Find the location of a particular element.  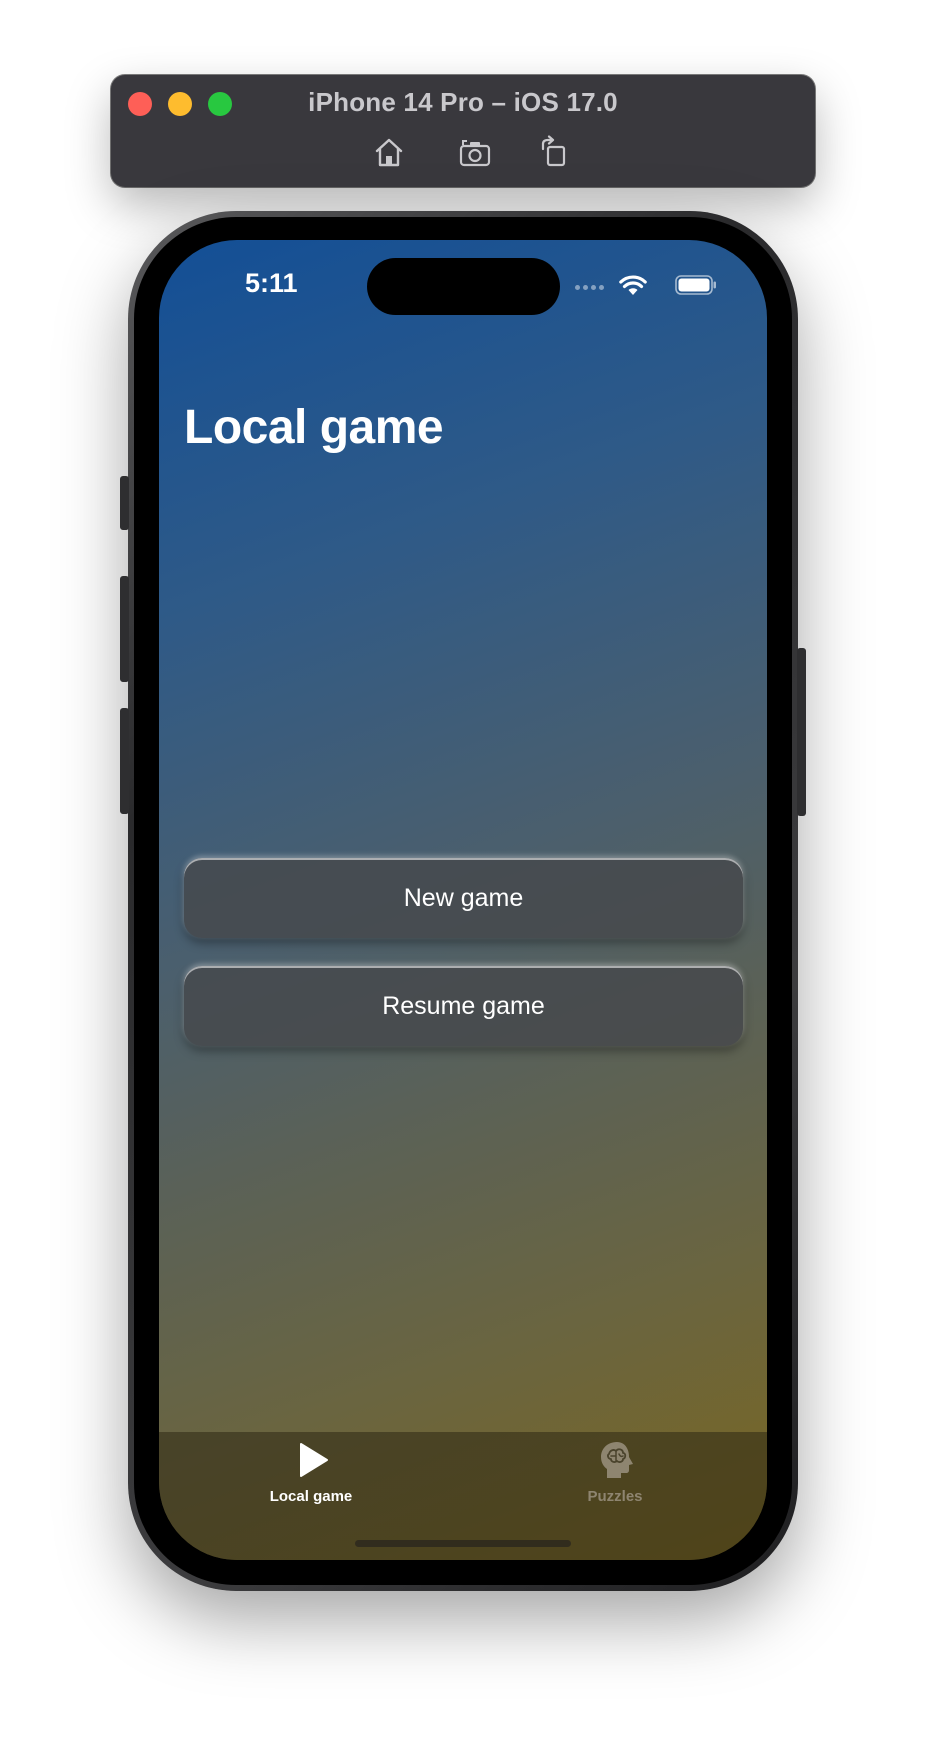

tab-puzzles-label: Puzzles is located at coordinates (615, 1496).